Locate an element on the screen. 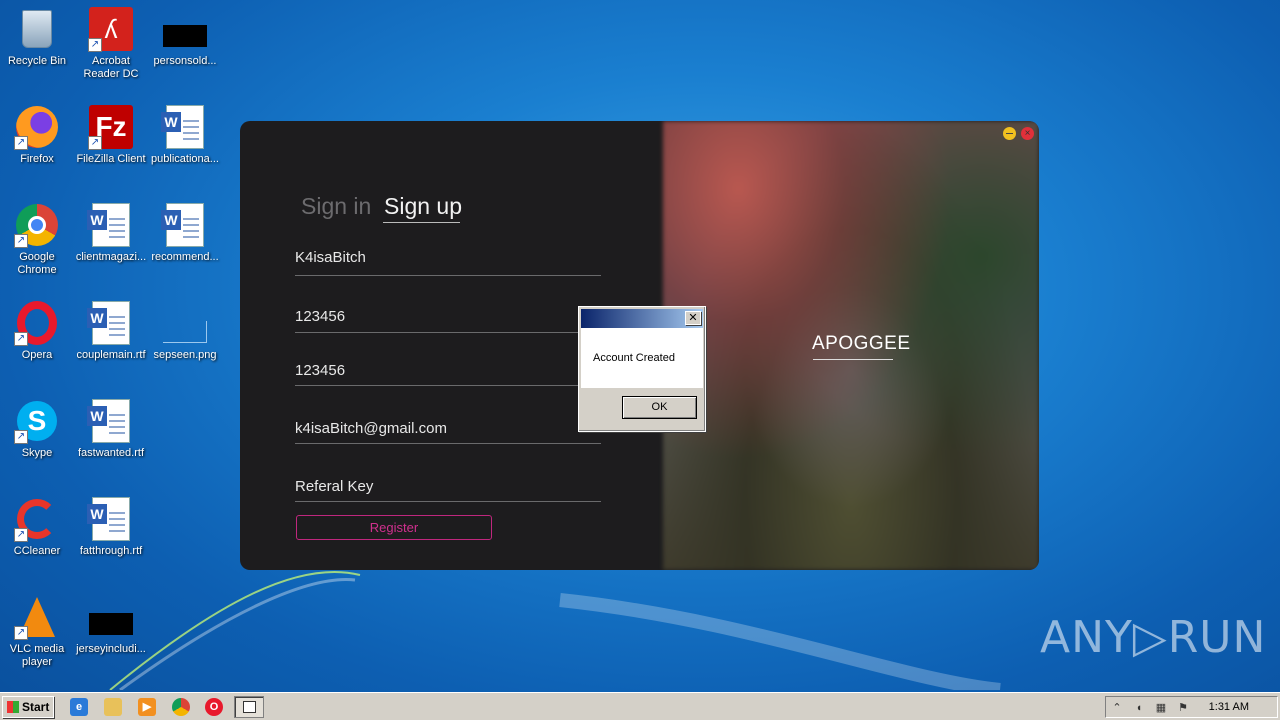 This screenshot has width=1280, height=720. password-value: 123456 is located at coordinates (320, 316).